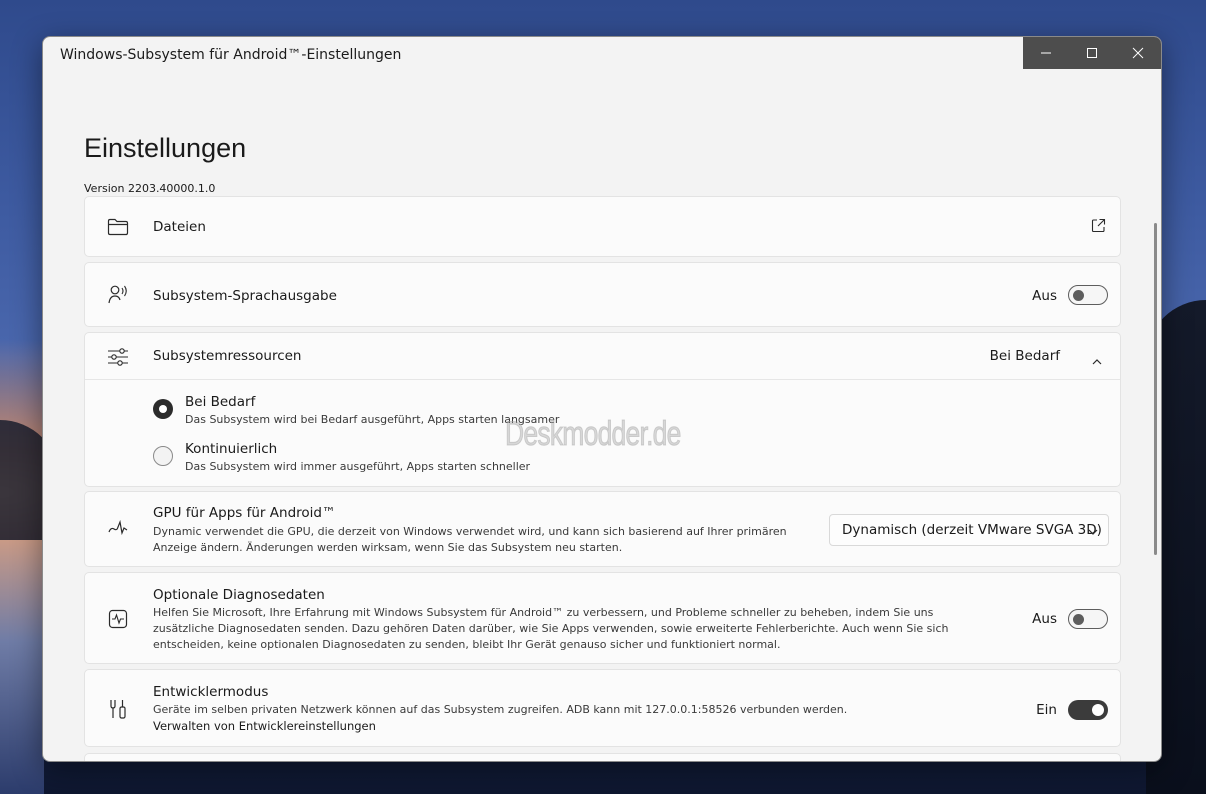 Image resolution: width=1206 pixels, height=794 pixels. What do you see at coordinates (165, 148) in the screenshot?
I see `page-title: Einstellungen` at bounding box center [165, 148].